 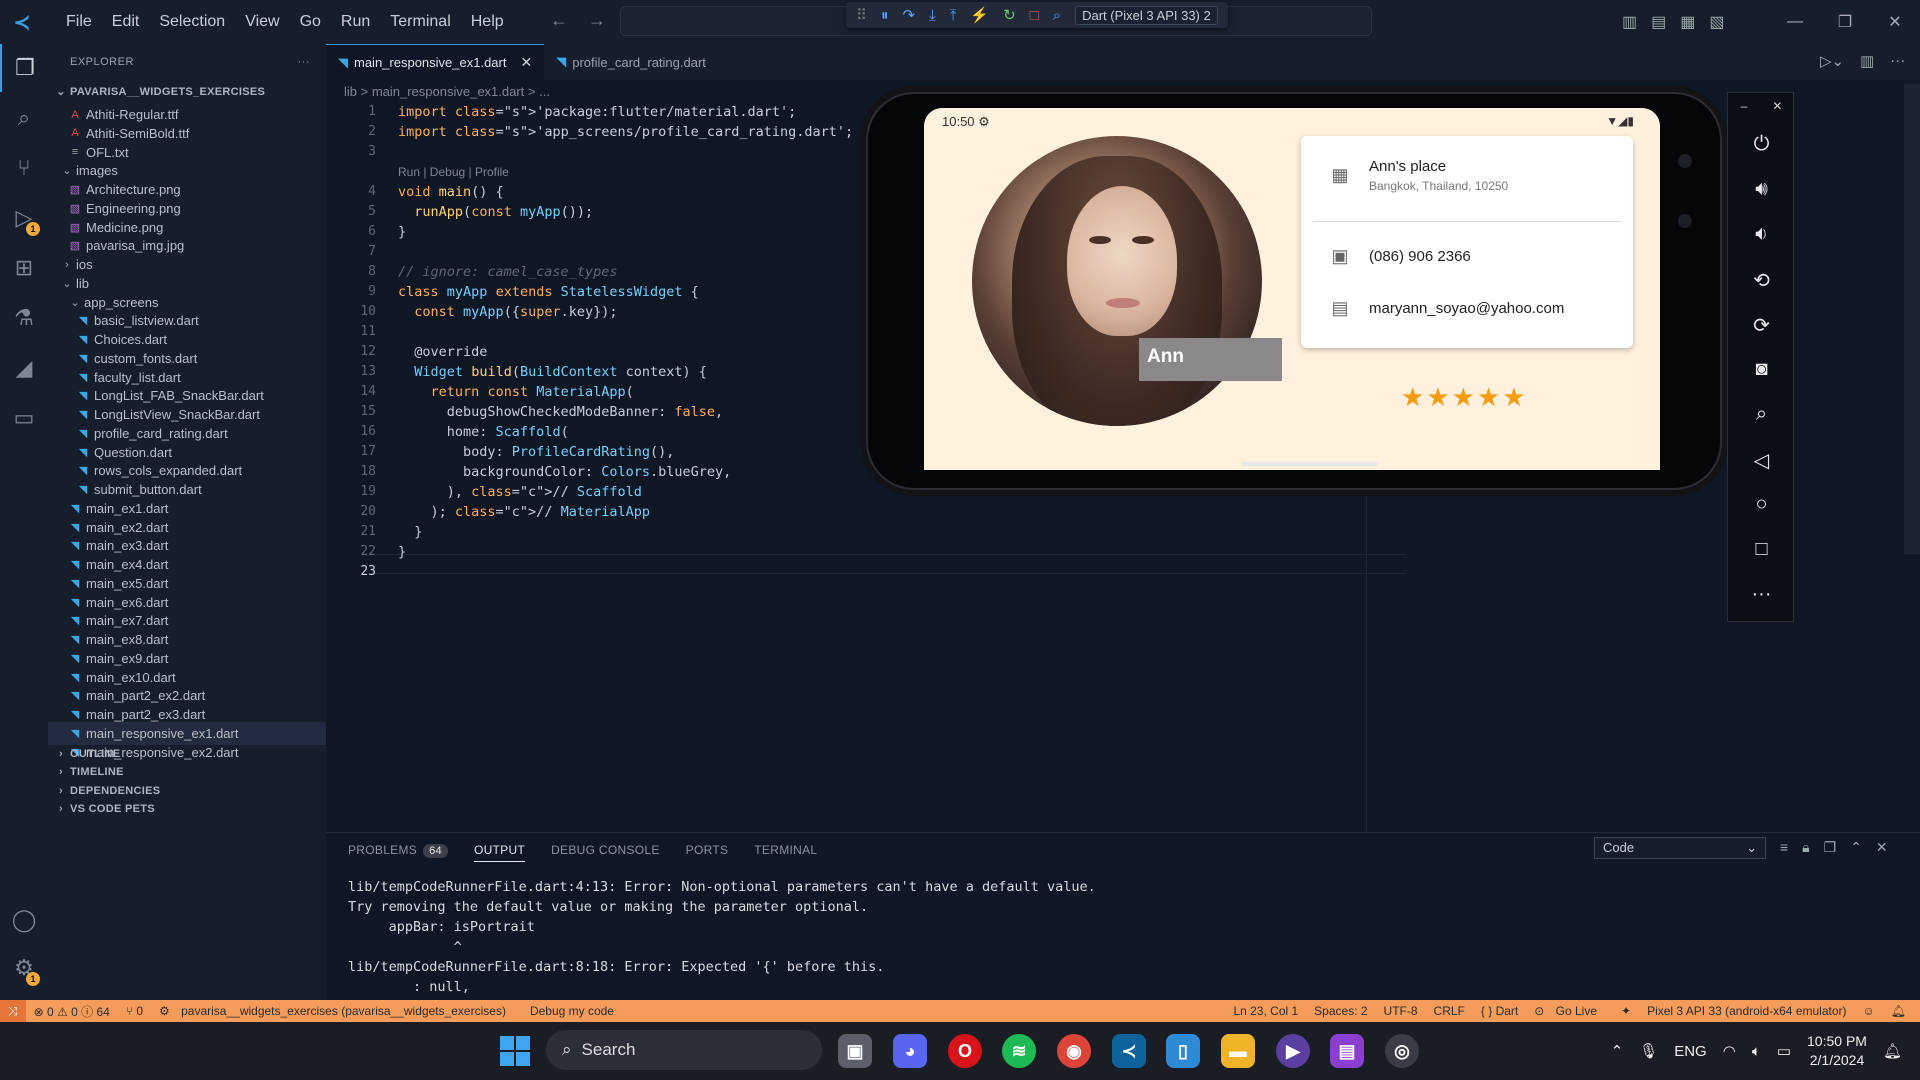 What do you see at coordinates (1617, 1051) in the screenshot?
I see `tray-overflow-icon: ⌃` at bounding box center [1617, 1051].